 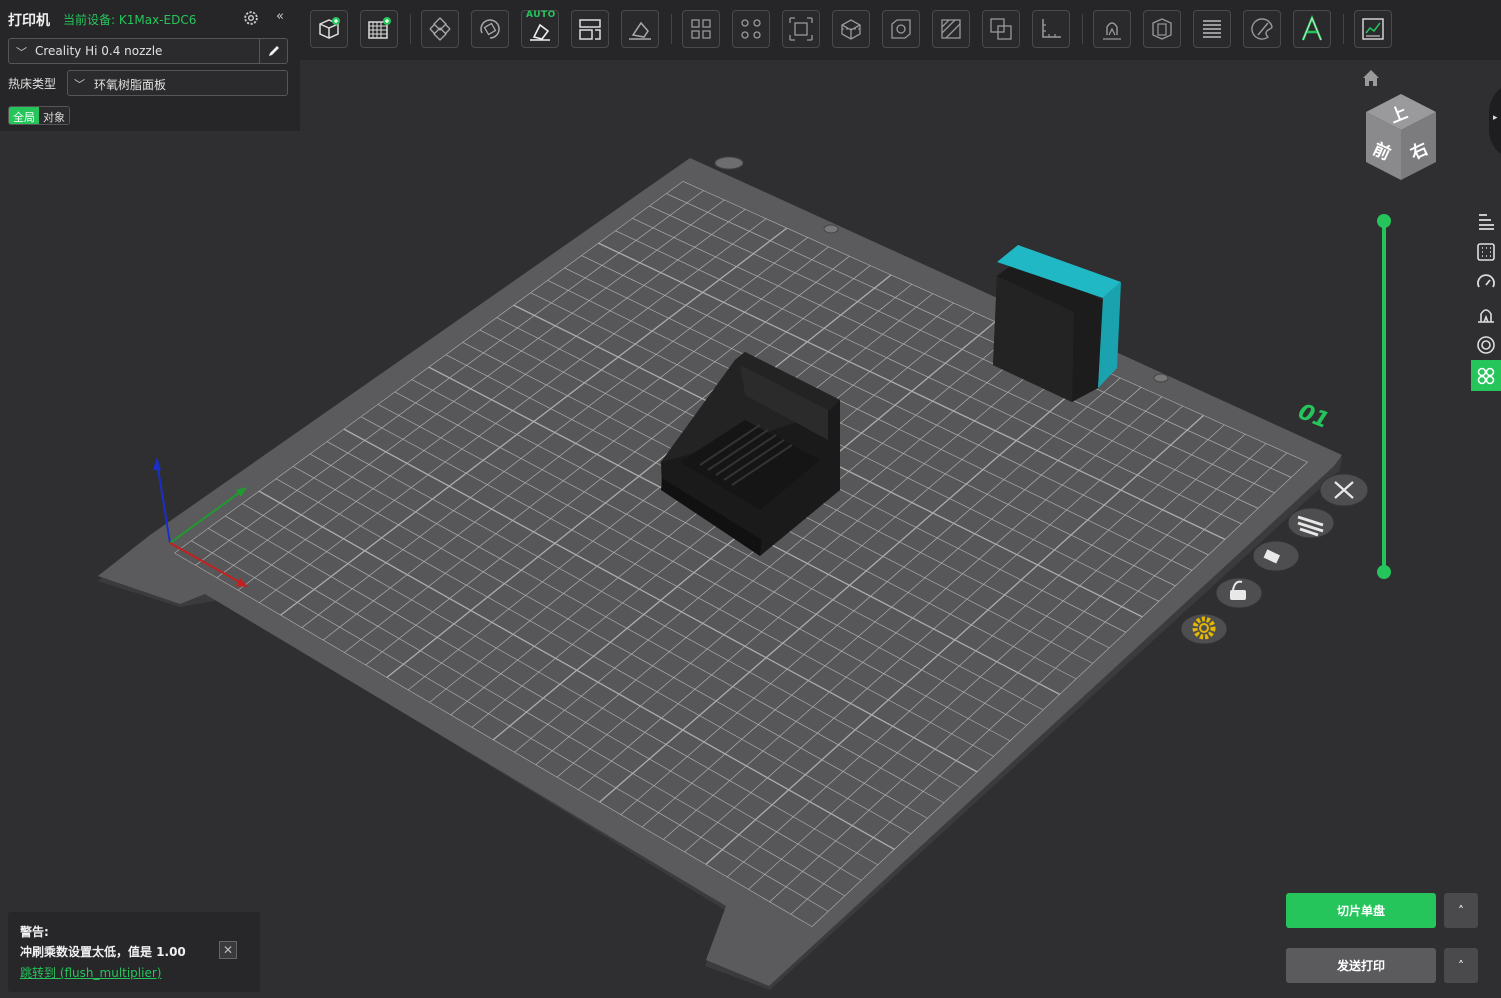 I want to click on align-button, so click(x=590, y=29).